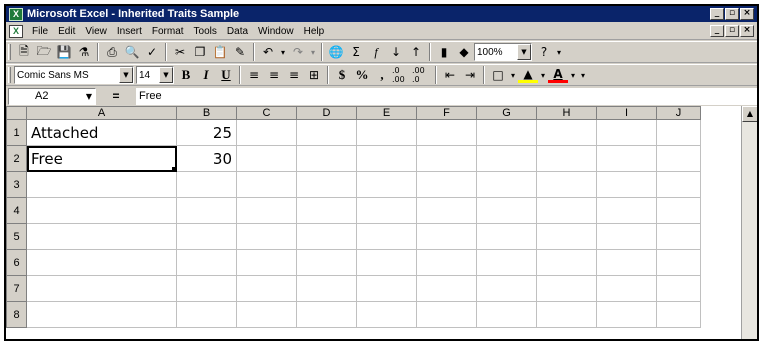 This screenshot has width=764, height=345. I want to click on doc-minimize-button: _, so click(717, 31).